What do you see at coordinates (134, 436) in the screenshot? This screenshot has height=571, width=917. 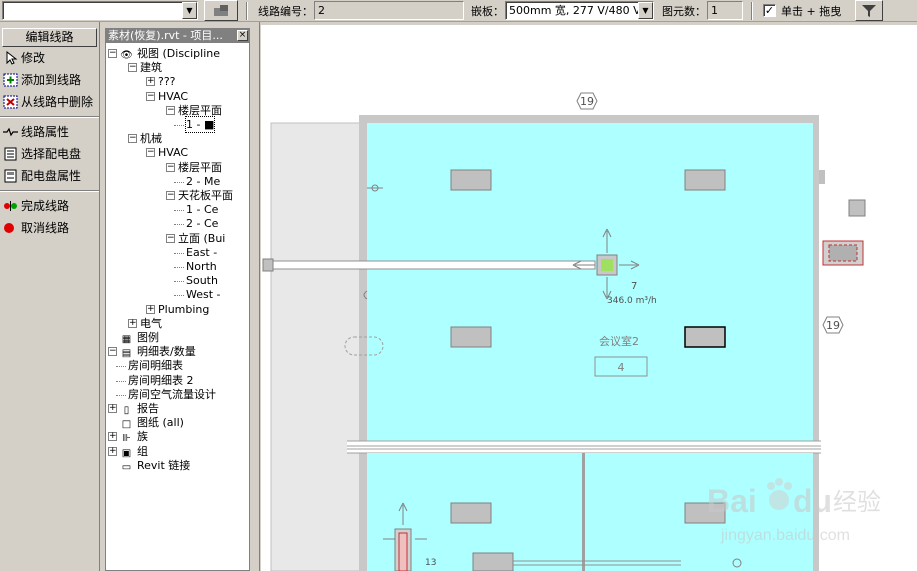 I see `tree-node: ⊪ 族` at bounding box center [134, 436].